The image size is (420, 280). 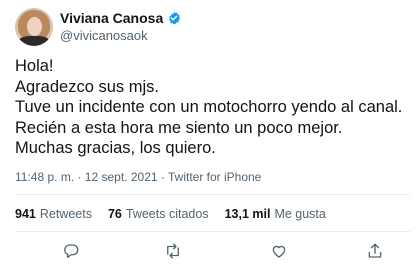 I want to click on like-button, so click(x=279, y=251).